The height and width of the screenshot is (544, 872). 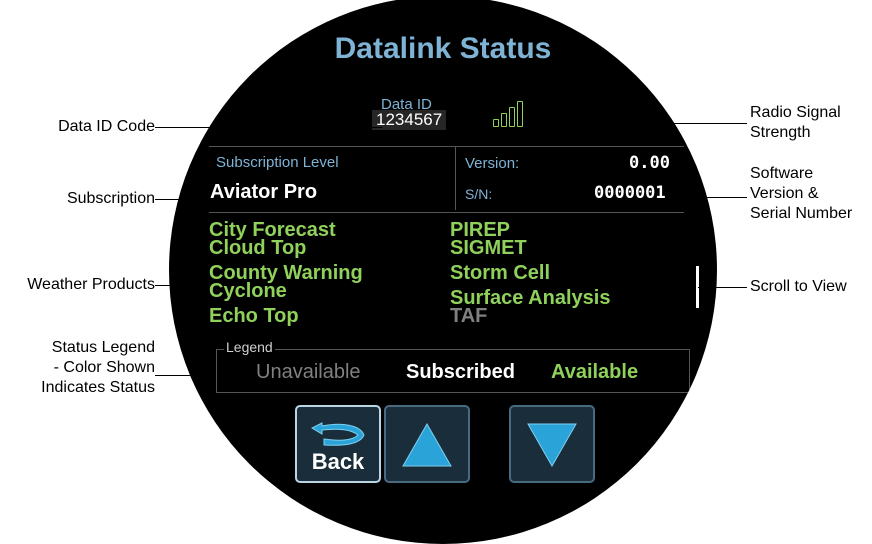 I want to click on callout-status-legend-line: Indicates Status, so click(x=98, y=387).